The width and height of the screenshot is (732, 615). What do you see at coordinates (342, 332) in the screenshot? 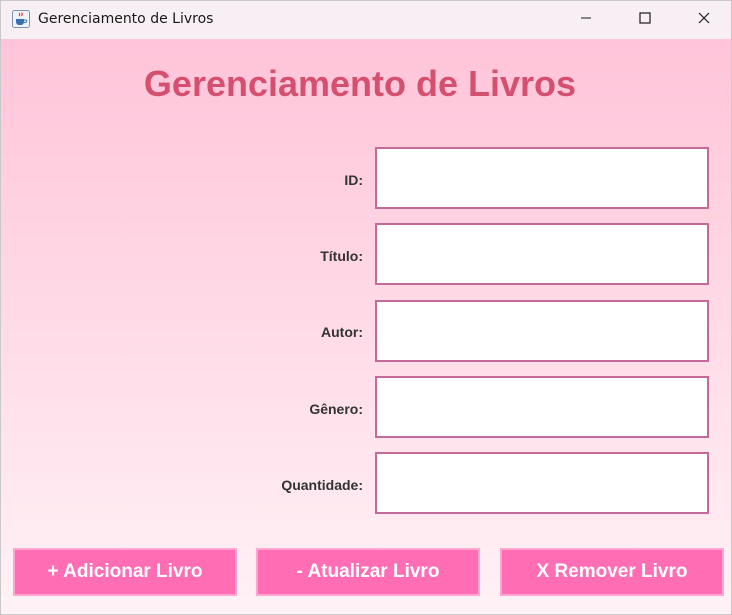
I see `autor-label: Autor:` at bounding box center [342, 332].